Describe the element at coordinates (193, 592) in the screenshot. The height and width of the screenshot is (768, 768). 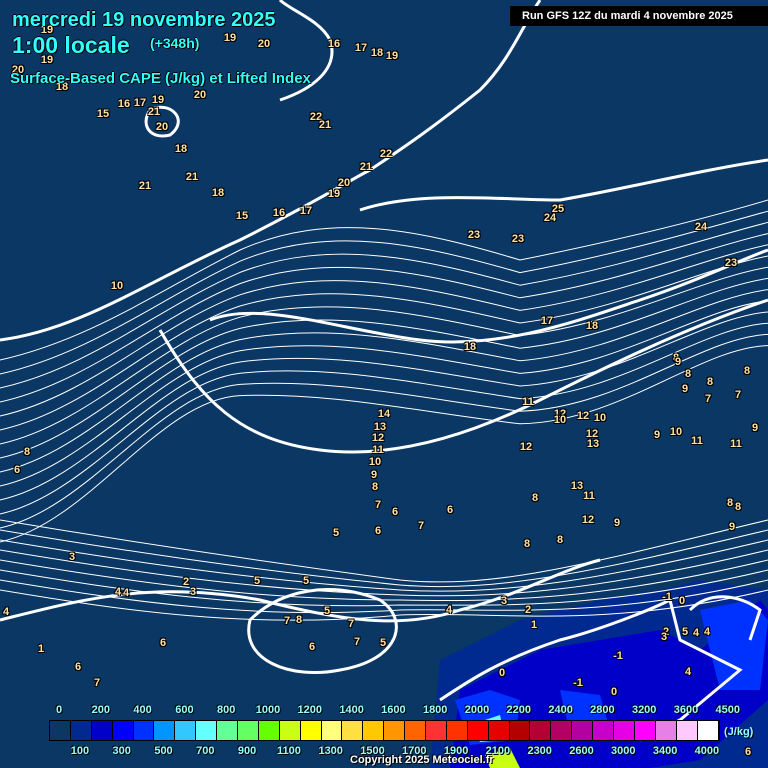
I see `lifted-index-label: 3` at that location.